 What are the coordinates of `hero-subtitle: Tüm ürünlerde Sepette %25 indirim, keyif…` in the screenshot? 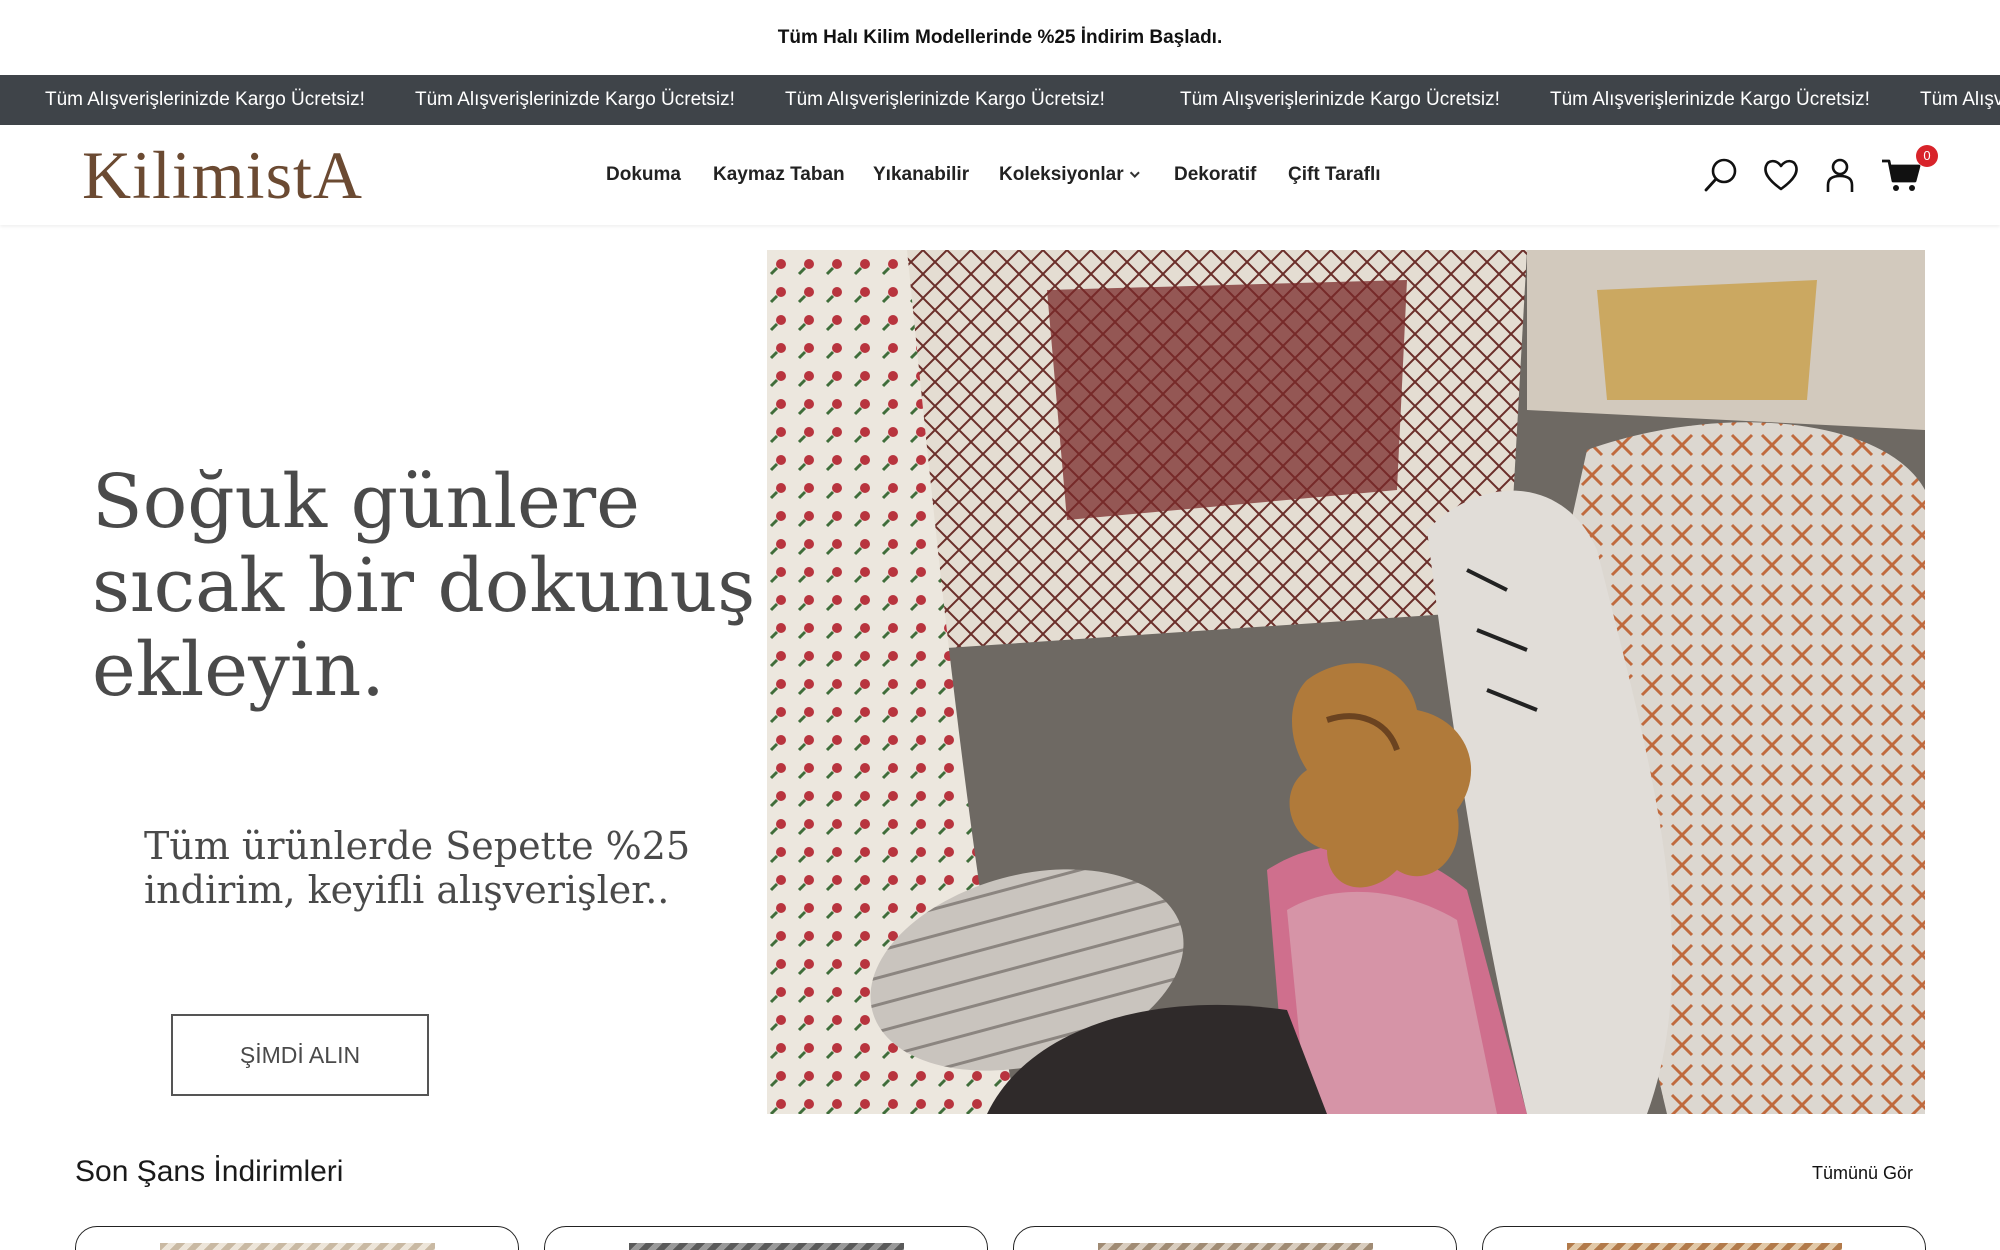 It's located at (417, 868).